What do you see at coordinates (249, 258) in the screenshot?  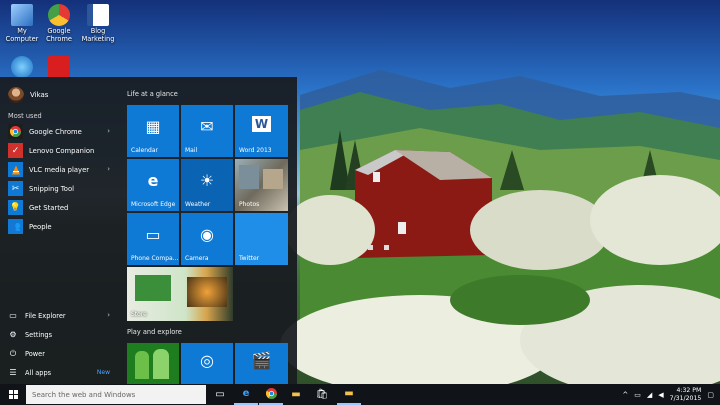 I see `tile-label: Twitter` at bounding box center [249, 258].